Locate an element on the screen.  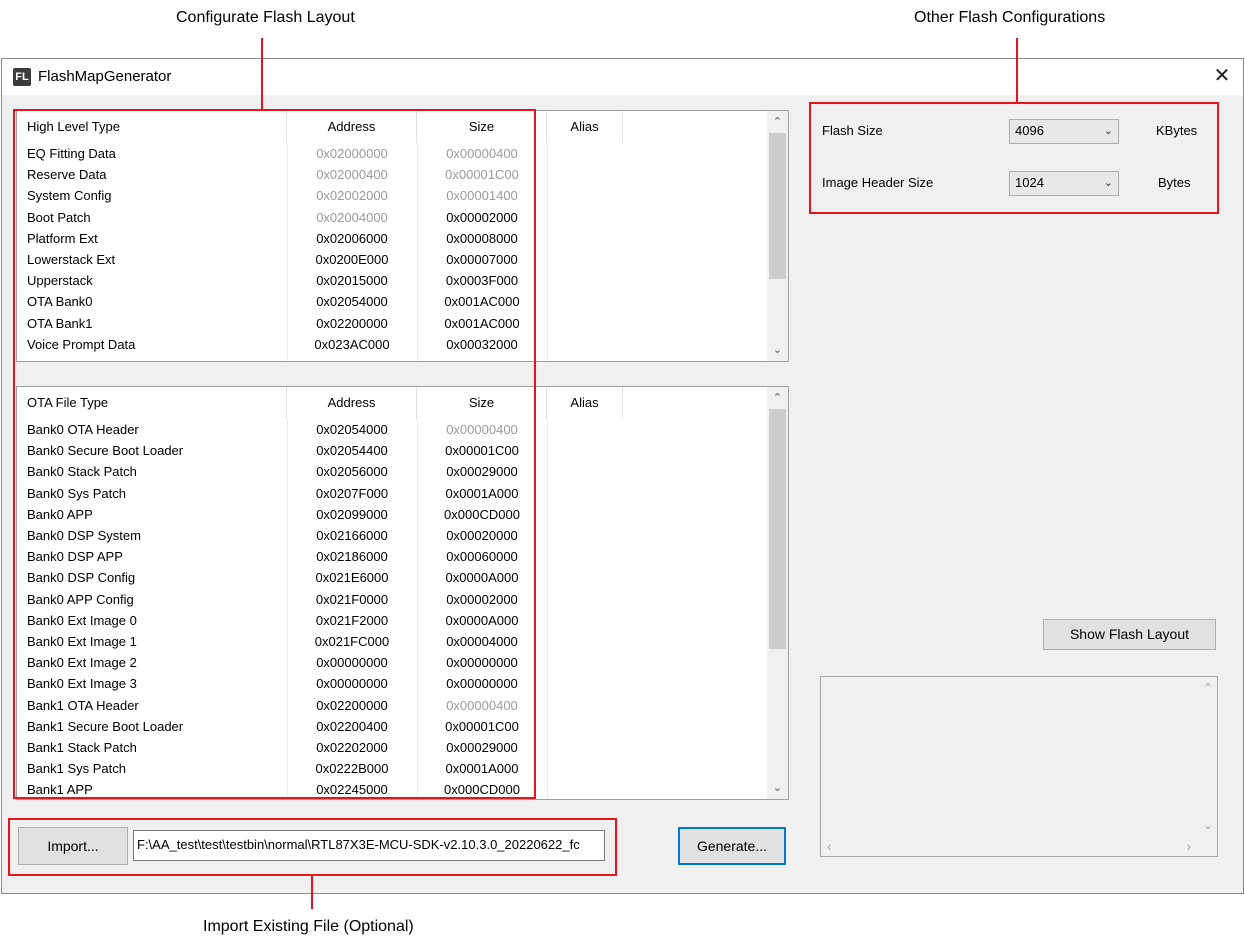
cell-address: 0x02200400 is located at coordinates (352, 726).